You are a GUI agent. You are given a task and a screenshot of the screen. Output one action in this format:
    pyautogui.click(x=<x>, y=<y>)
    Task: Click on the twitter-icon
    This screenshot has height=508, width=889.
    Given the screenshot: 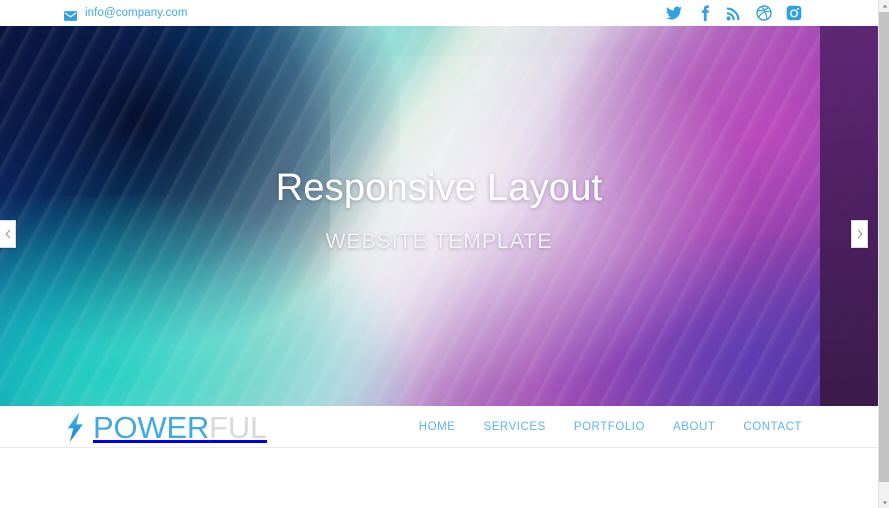 What is the action you would take?
    pyautogui.click(x=674, y=13)
    